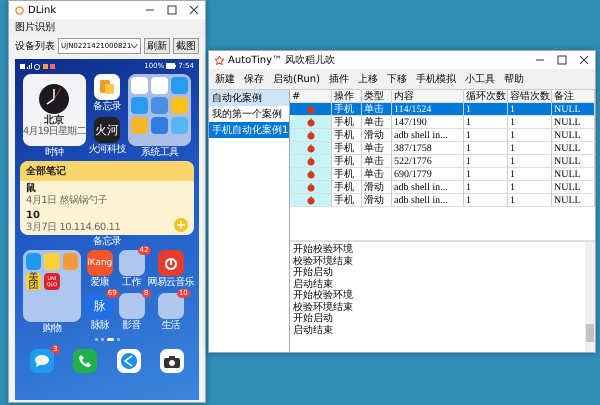 This screenshot has width=600, height=405. What do you see at coordinates (186, 46) in the screenshot?
I see `toolbar-button: 截图` at bounding box center [186, 46].